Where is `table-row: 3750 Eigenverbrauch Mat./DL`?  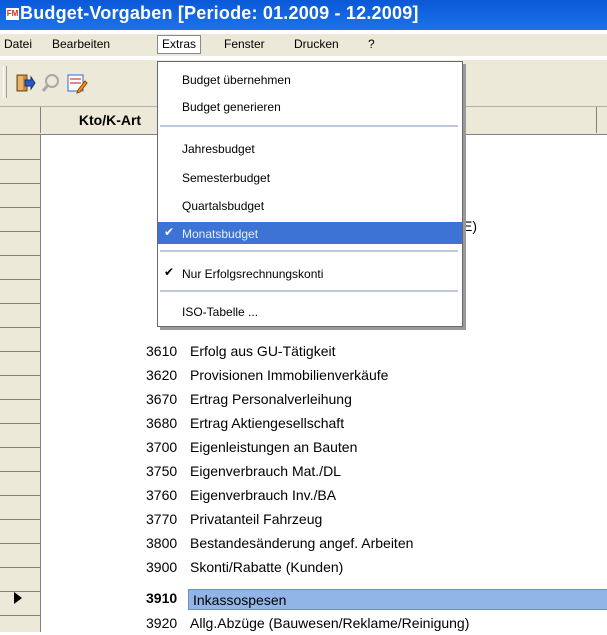 table-row: 3750 Eigenverbrauch Mat./DL is located at coordinates (323, 471).